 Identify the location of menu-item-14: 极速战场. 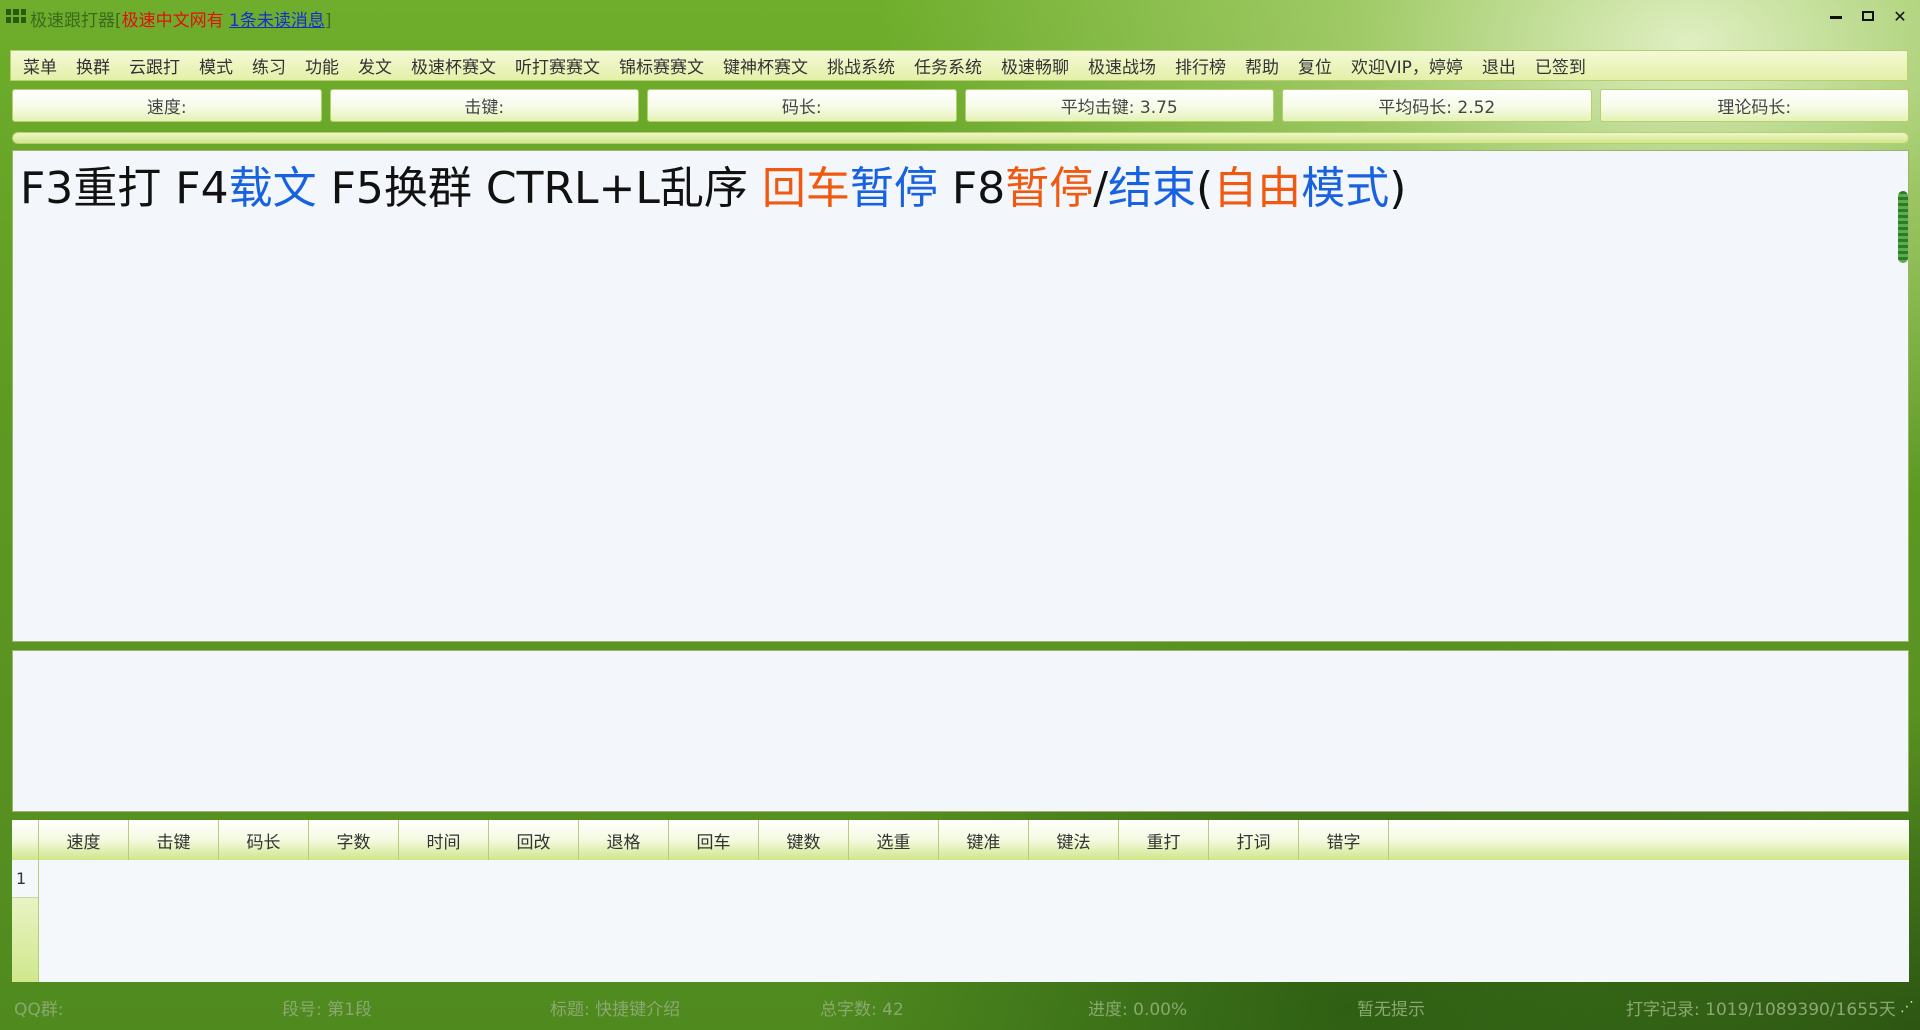
(1122, 65).